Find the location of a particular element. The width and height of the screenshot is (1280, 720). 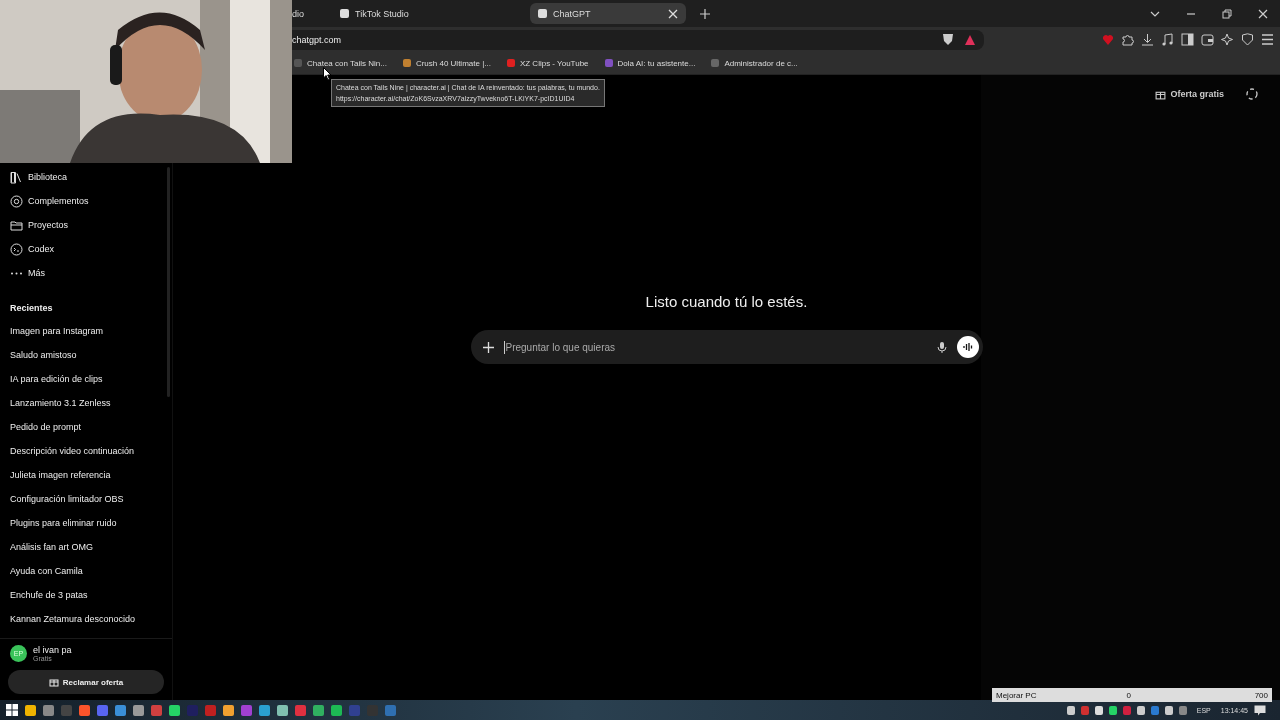

wallet-icon is located at coordinates (1207, 39).